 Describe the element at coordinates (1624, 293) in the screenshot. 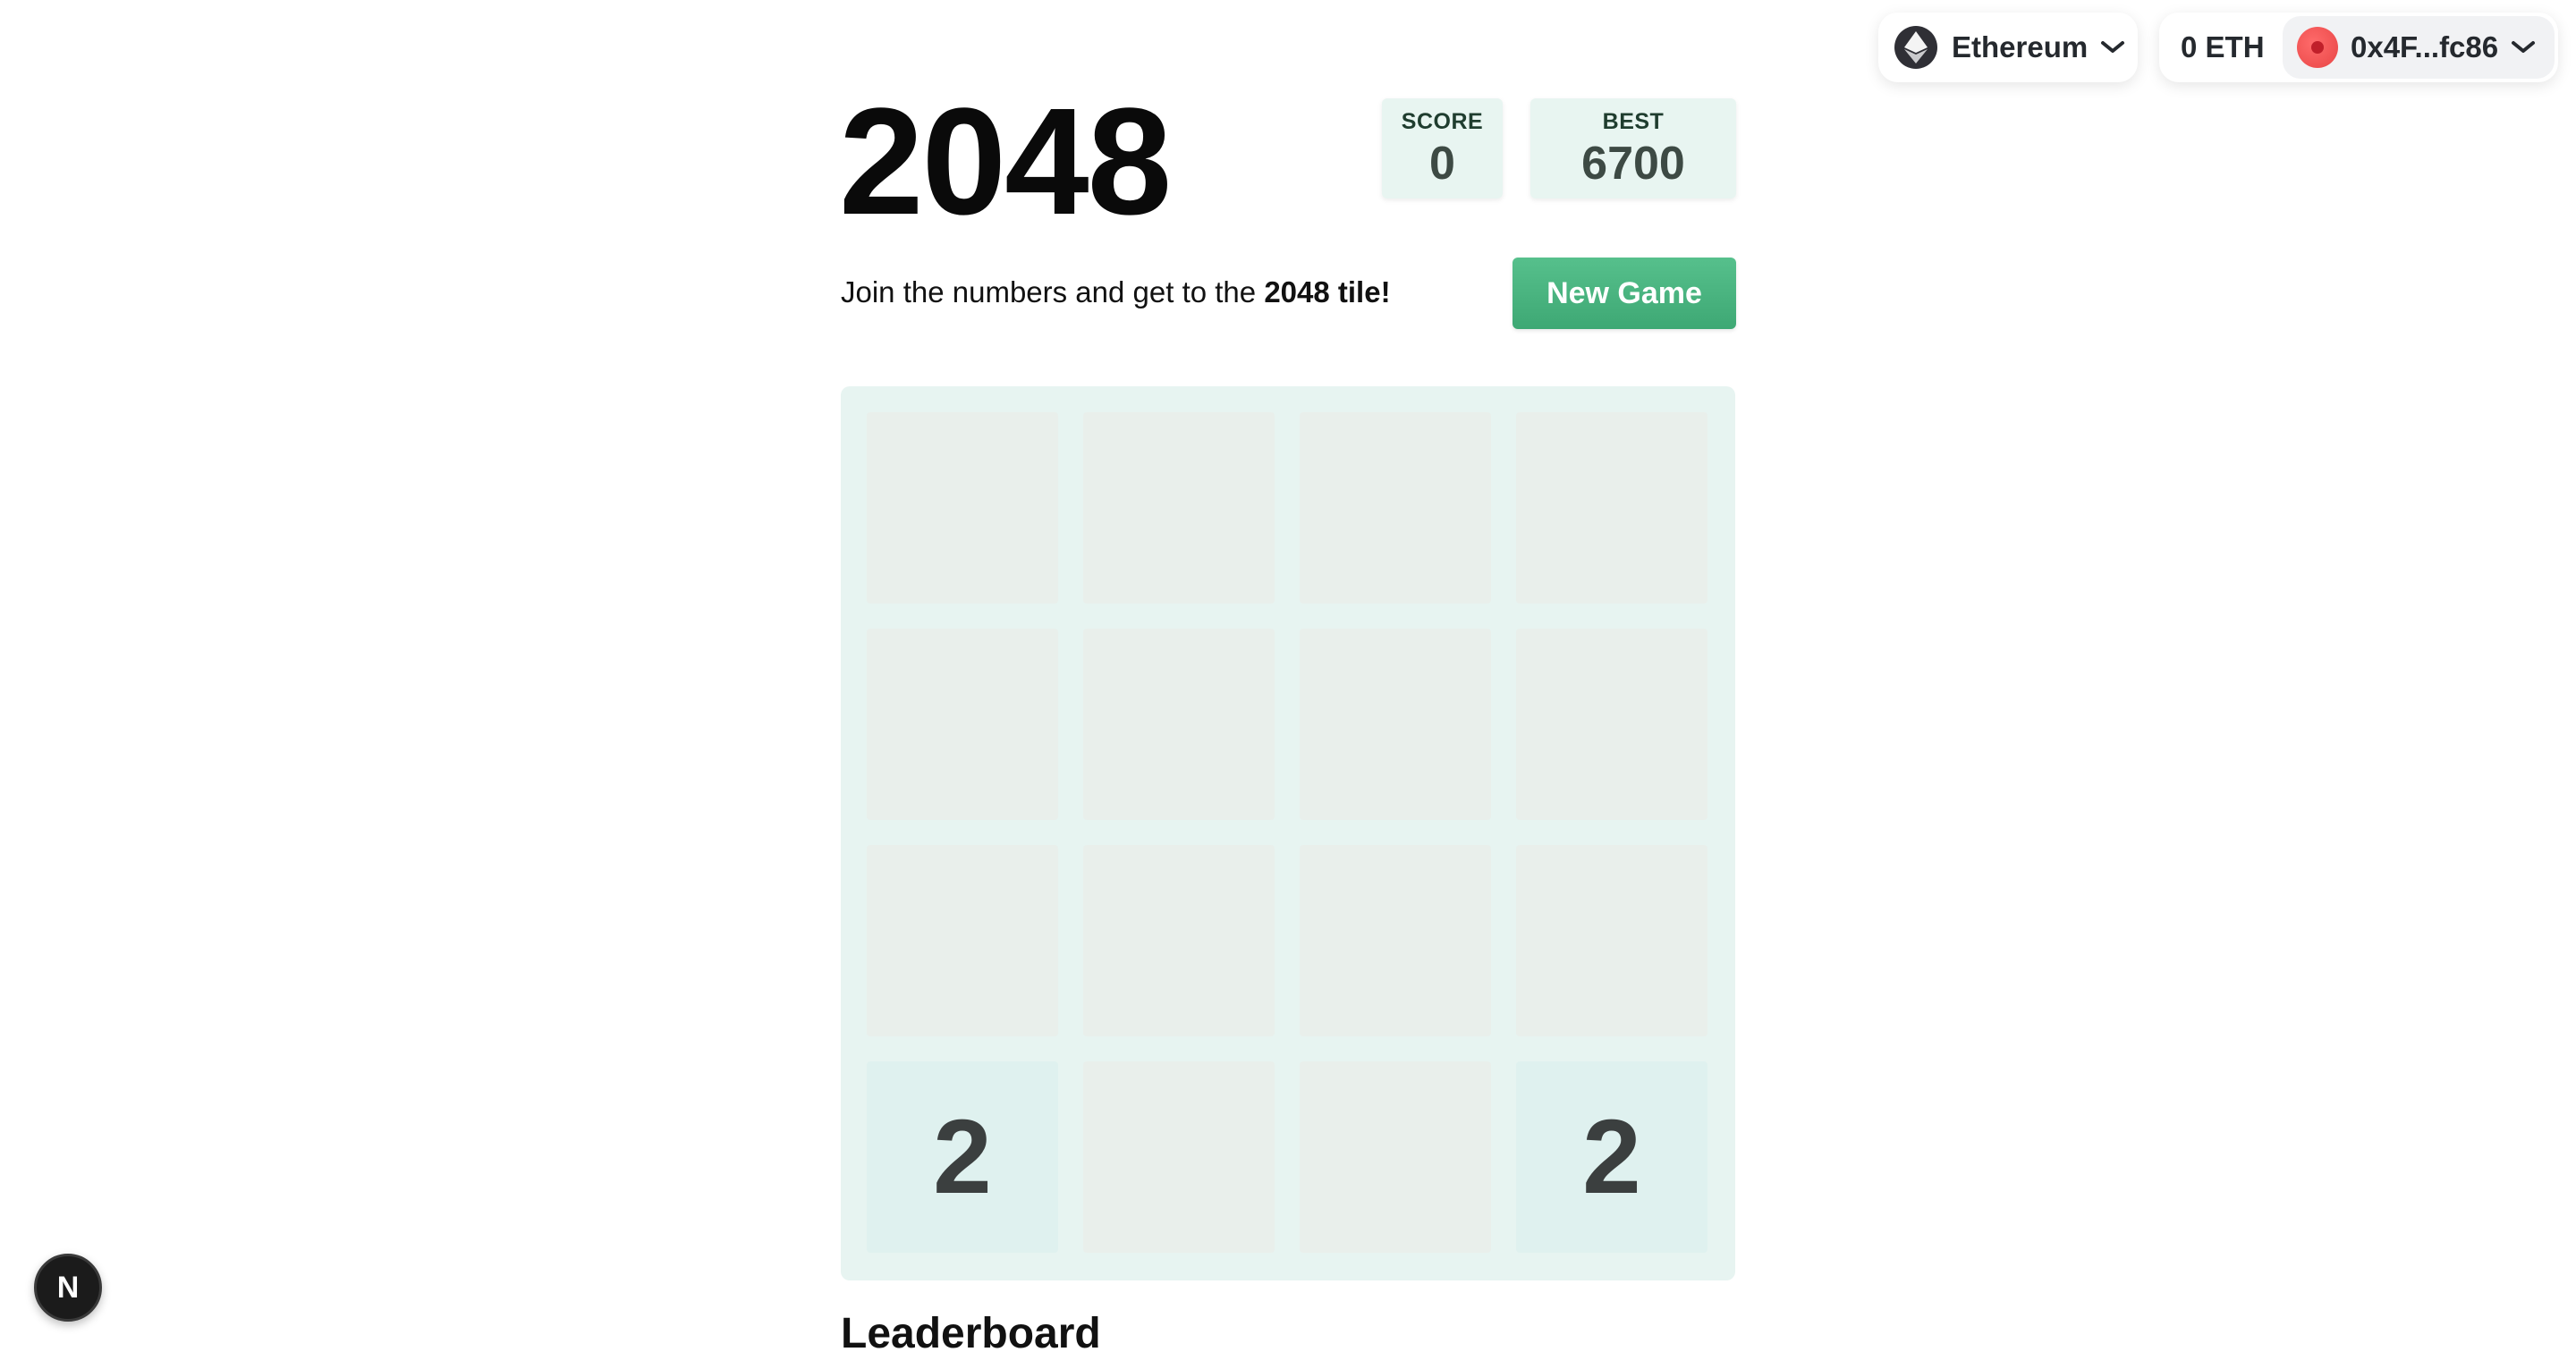

I see `new-game-button: New Game` at that location.